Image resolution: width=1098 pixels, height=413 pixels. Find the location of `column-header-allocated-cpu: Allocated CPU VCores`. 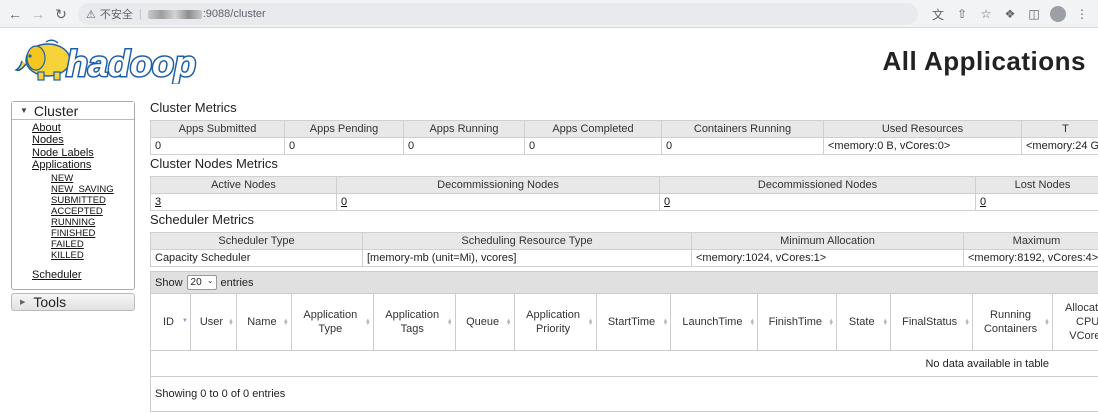

column-header-allocated-cpu: Allocated CPU VCores is located at coordinates (1075, 322).